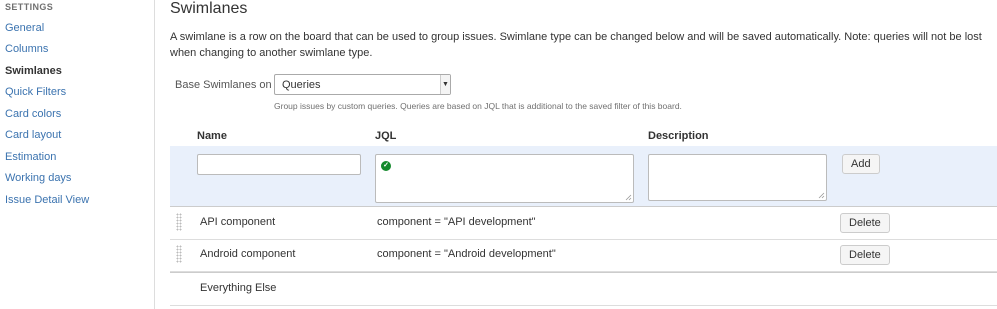 The height and width of the screenshot is (309, 997). What do you see at coordinates (445, 84) in the screenshot?
I see `chevron-down-icon: ▼` at bounding box center [445, 84].